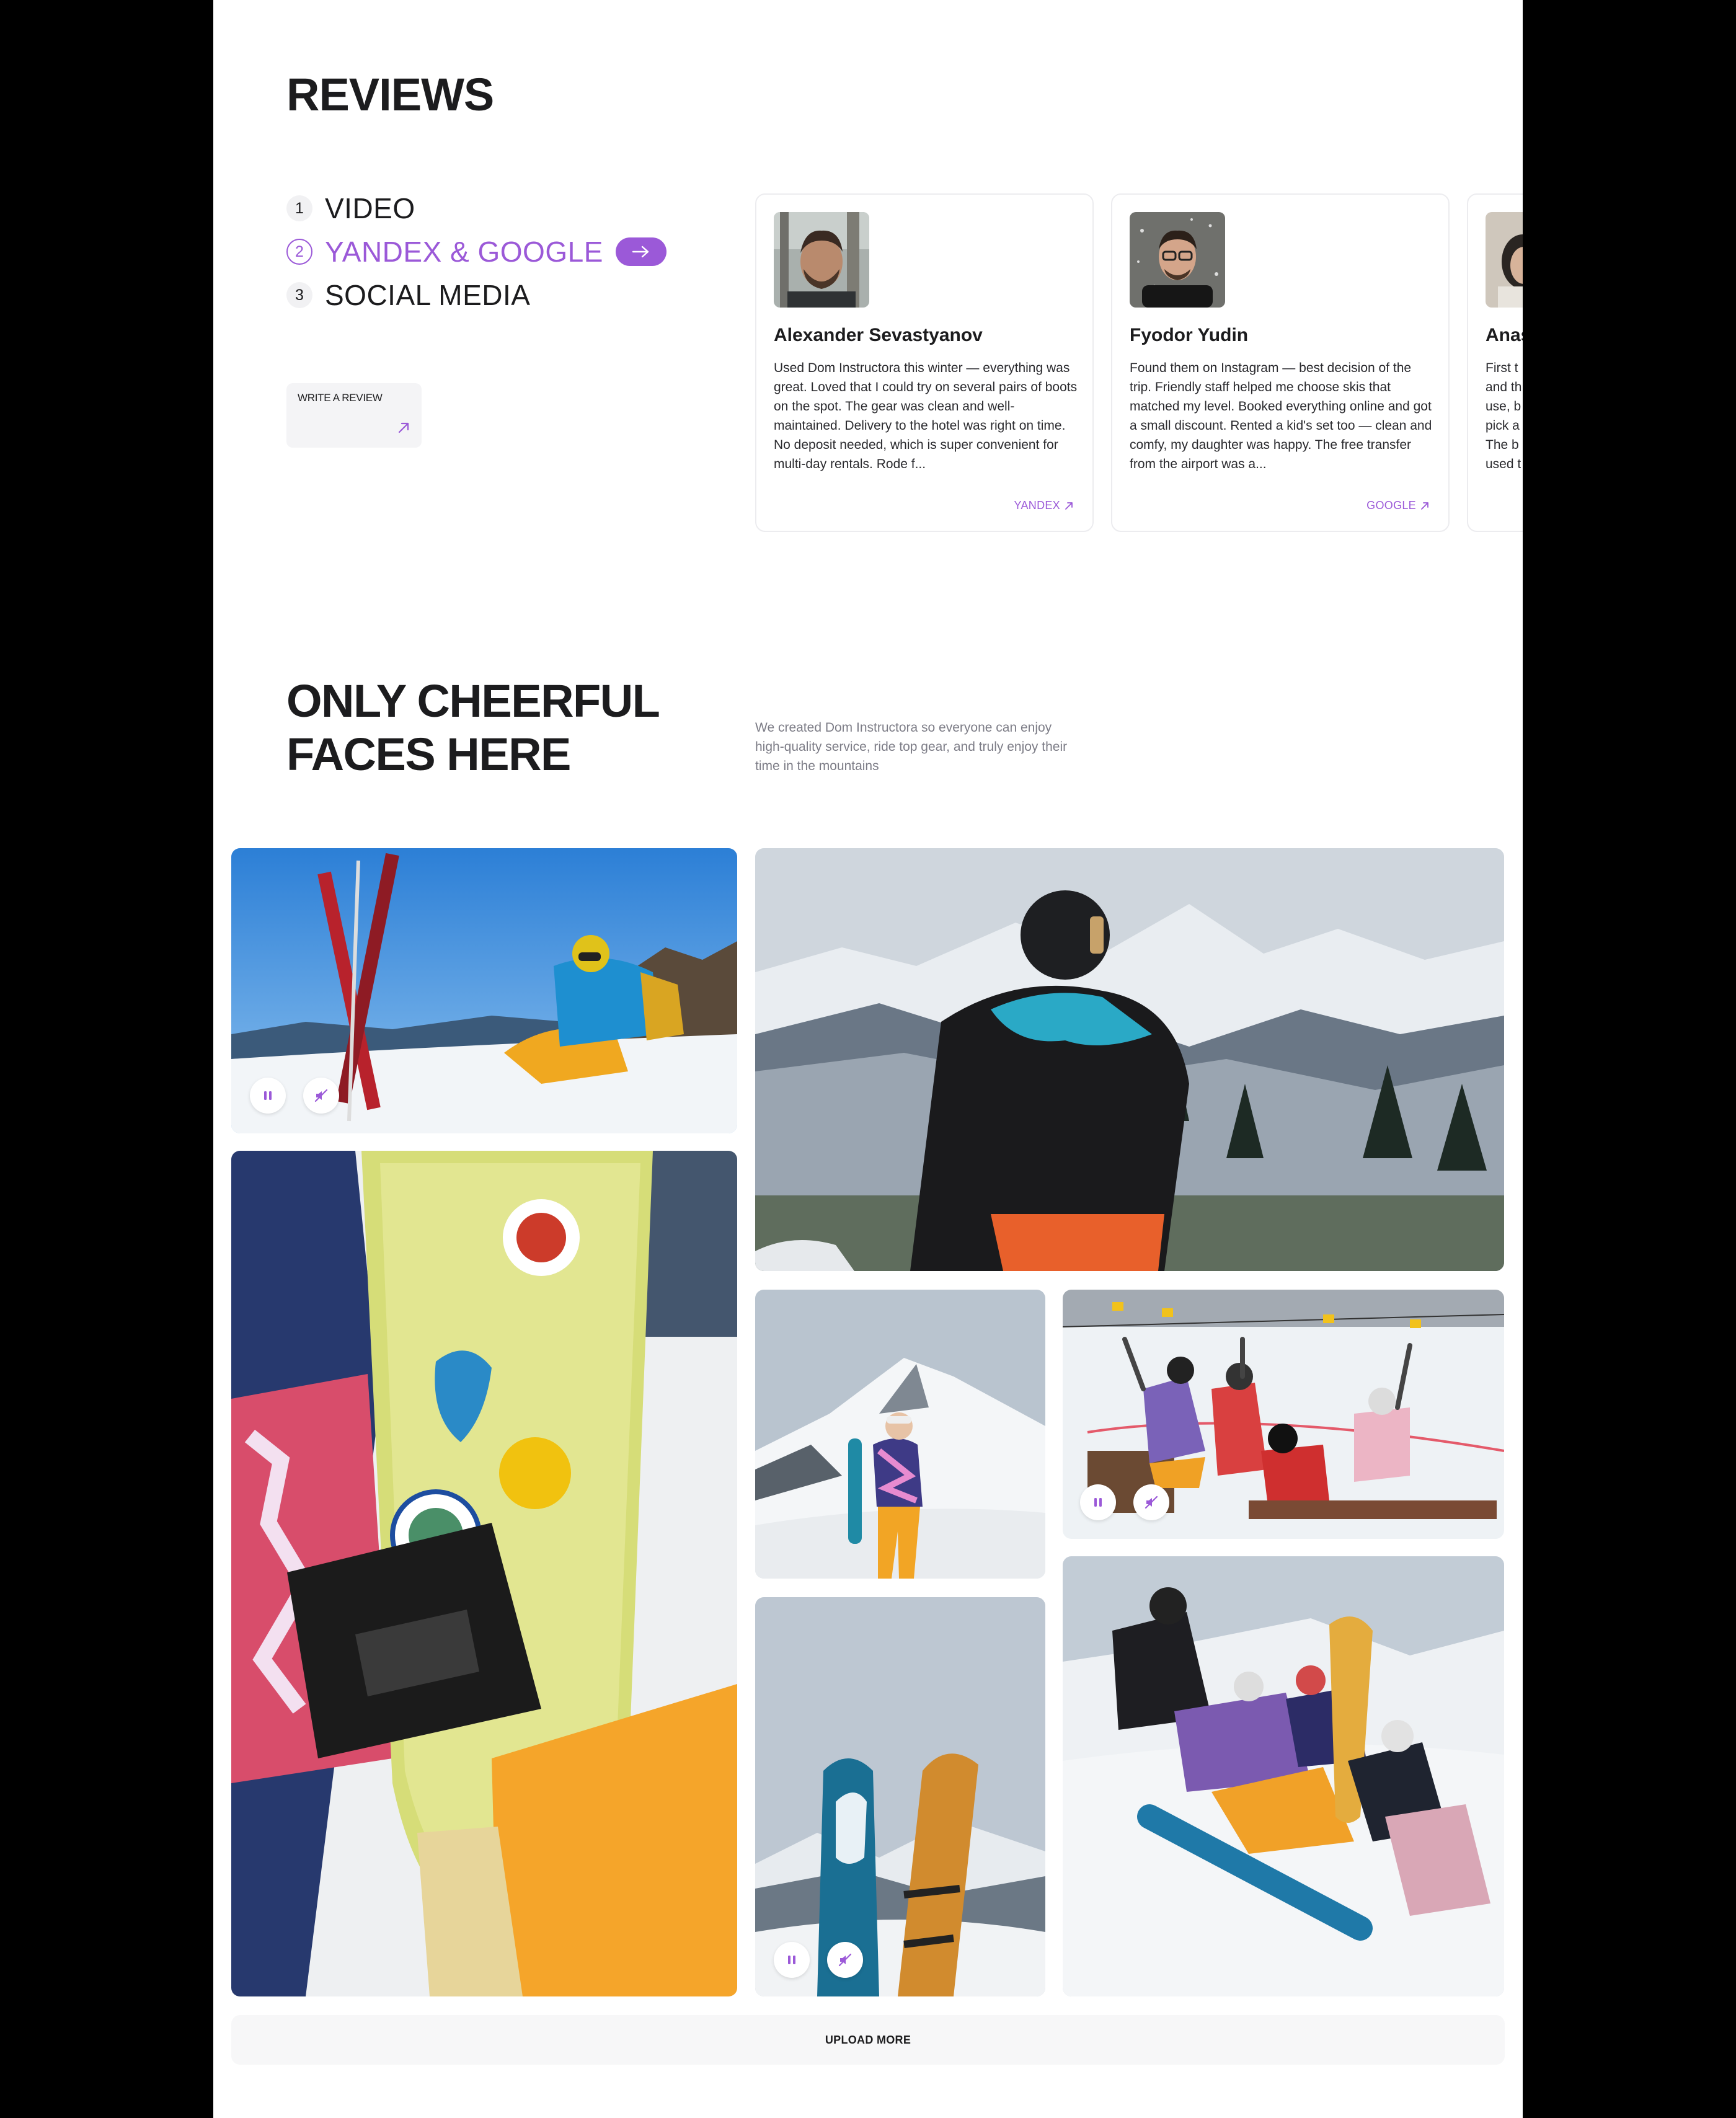  Describe the element at coordinates (878, 335) in the screenshot. I see `reviewer-name: Alexander Sevastyanov` at that location.